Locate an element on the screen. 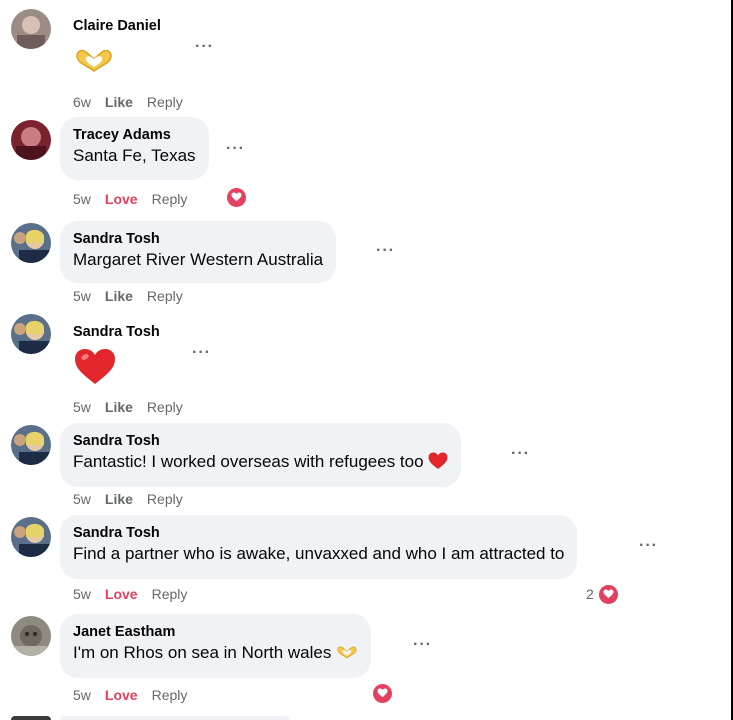 The image size is (733, 720). comment-body: Claire Daniel is located at coordinates (117, 26).